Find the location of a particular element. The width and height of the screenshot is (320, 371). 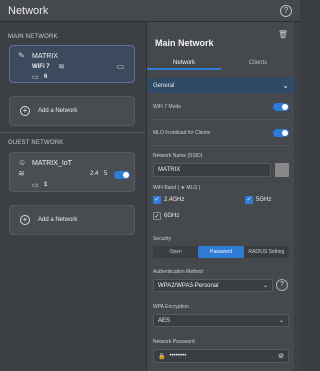

password-label: Network Password is located at coordinates (174, 342).